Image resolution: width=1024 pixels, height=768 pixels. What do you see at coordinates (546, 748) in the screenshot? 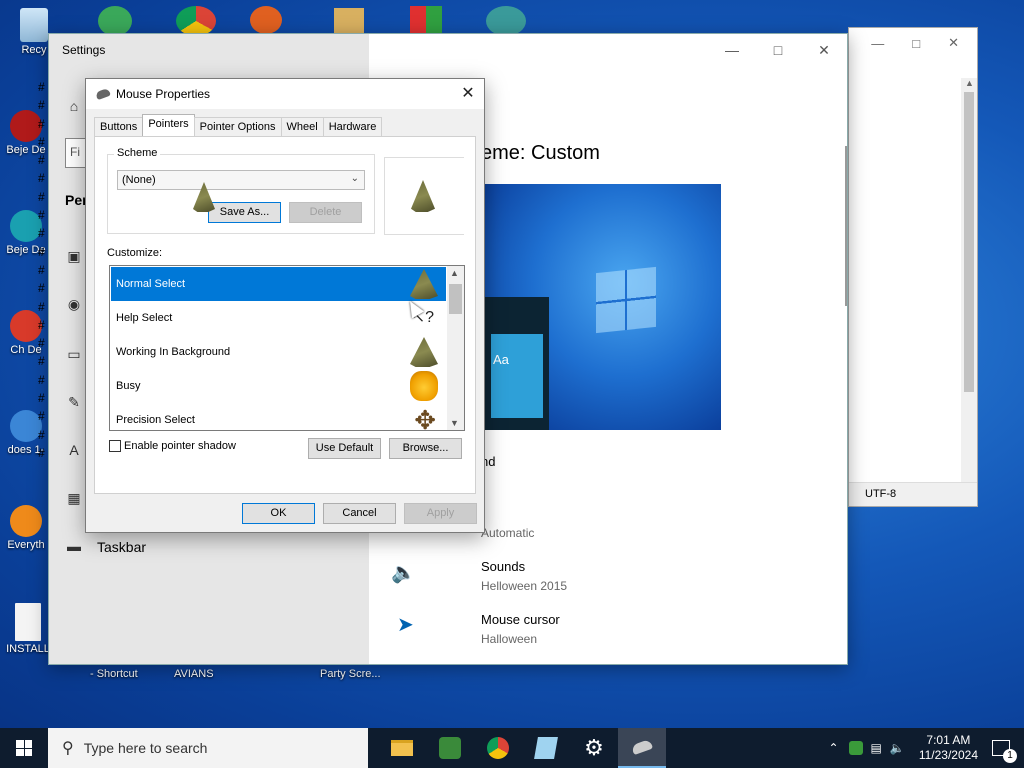
I see `notepad-taskbar-icon` at bounding box center [546, 748].